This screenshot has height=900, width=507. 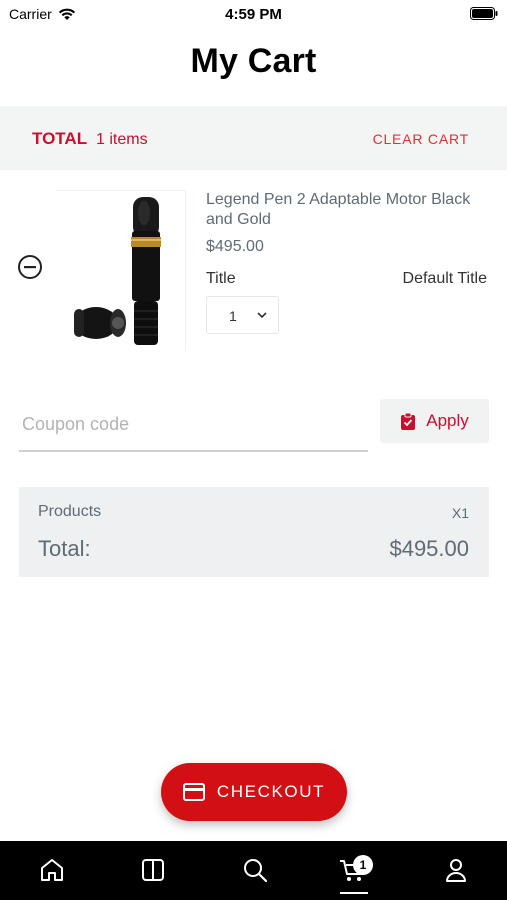 What do you see at coordinates (52, 870) in the screenshot?
I see `home-icon` at bounding box center [52, 870].